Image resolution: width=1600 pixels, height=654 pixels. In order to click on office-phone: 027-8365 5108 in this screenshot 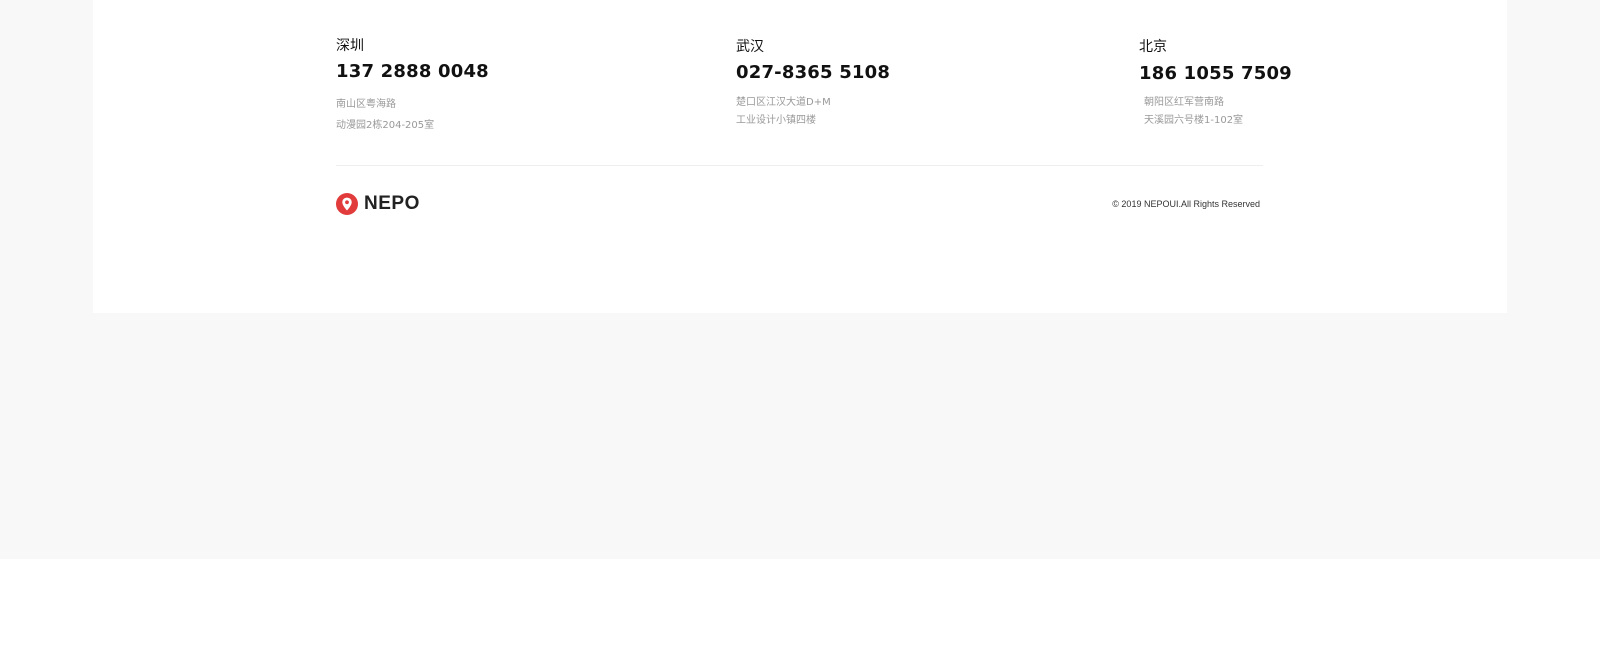, I will do `click(813, 73)`.